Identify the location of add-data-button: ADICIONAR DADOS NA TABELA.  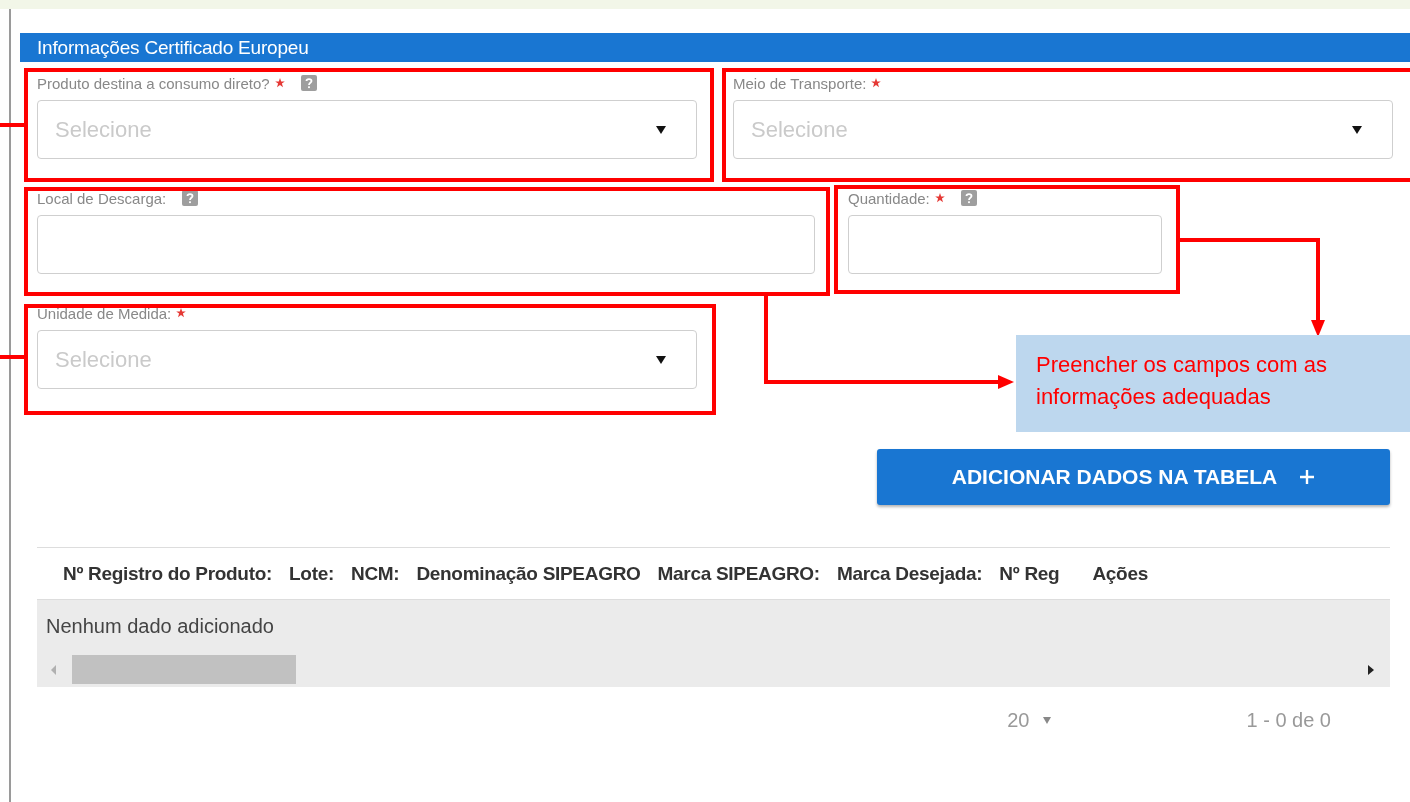
(1133, 477).